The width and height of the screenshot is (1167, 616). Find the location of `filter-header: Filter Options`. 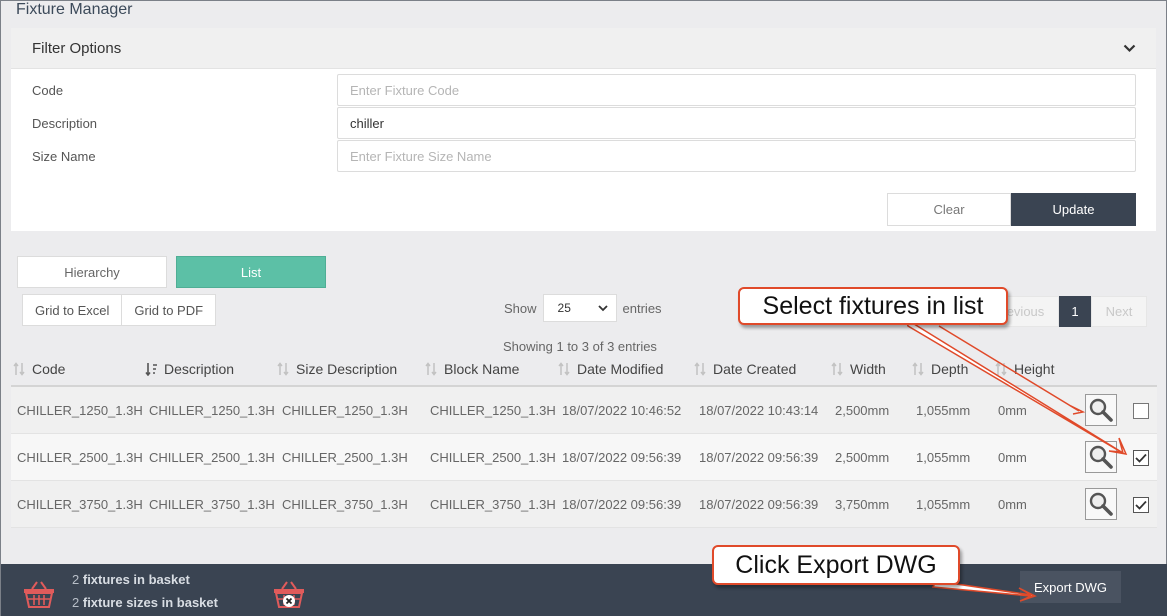

filter-header: Filter Options is located at coordinates (583, 48).